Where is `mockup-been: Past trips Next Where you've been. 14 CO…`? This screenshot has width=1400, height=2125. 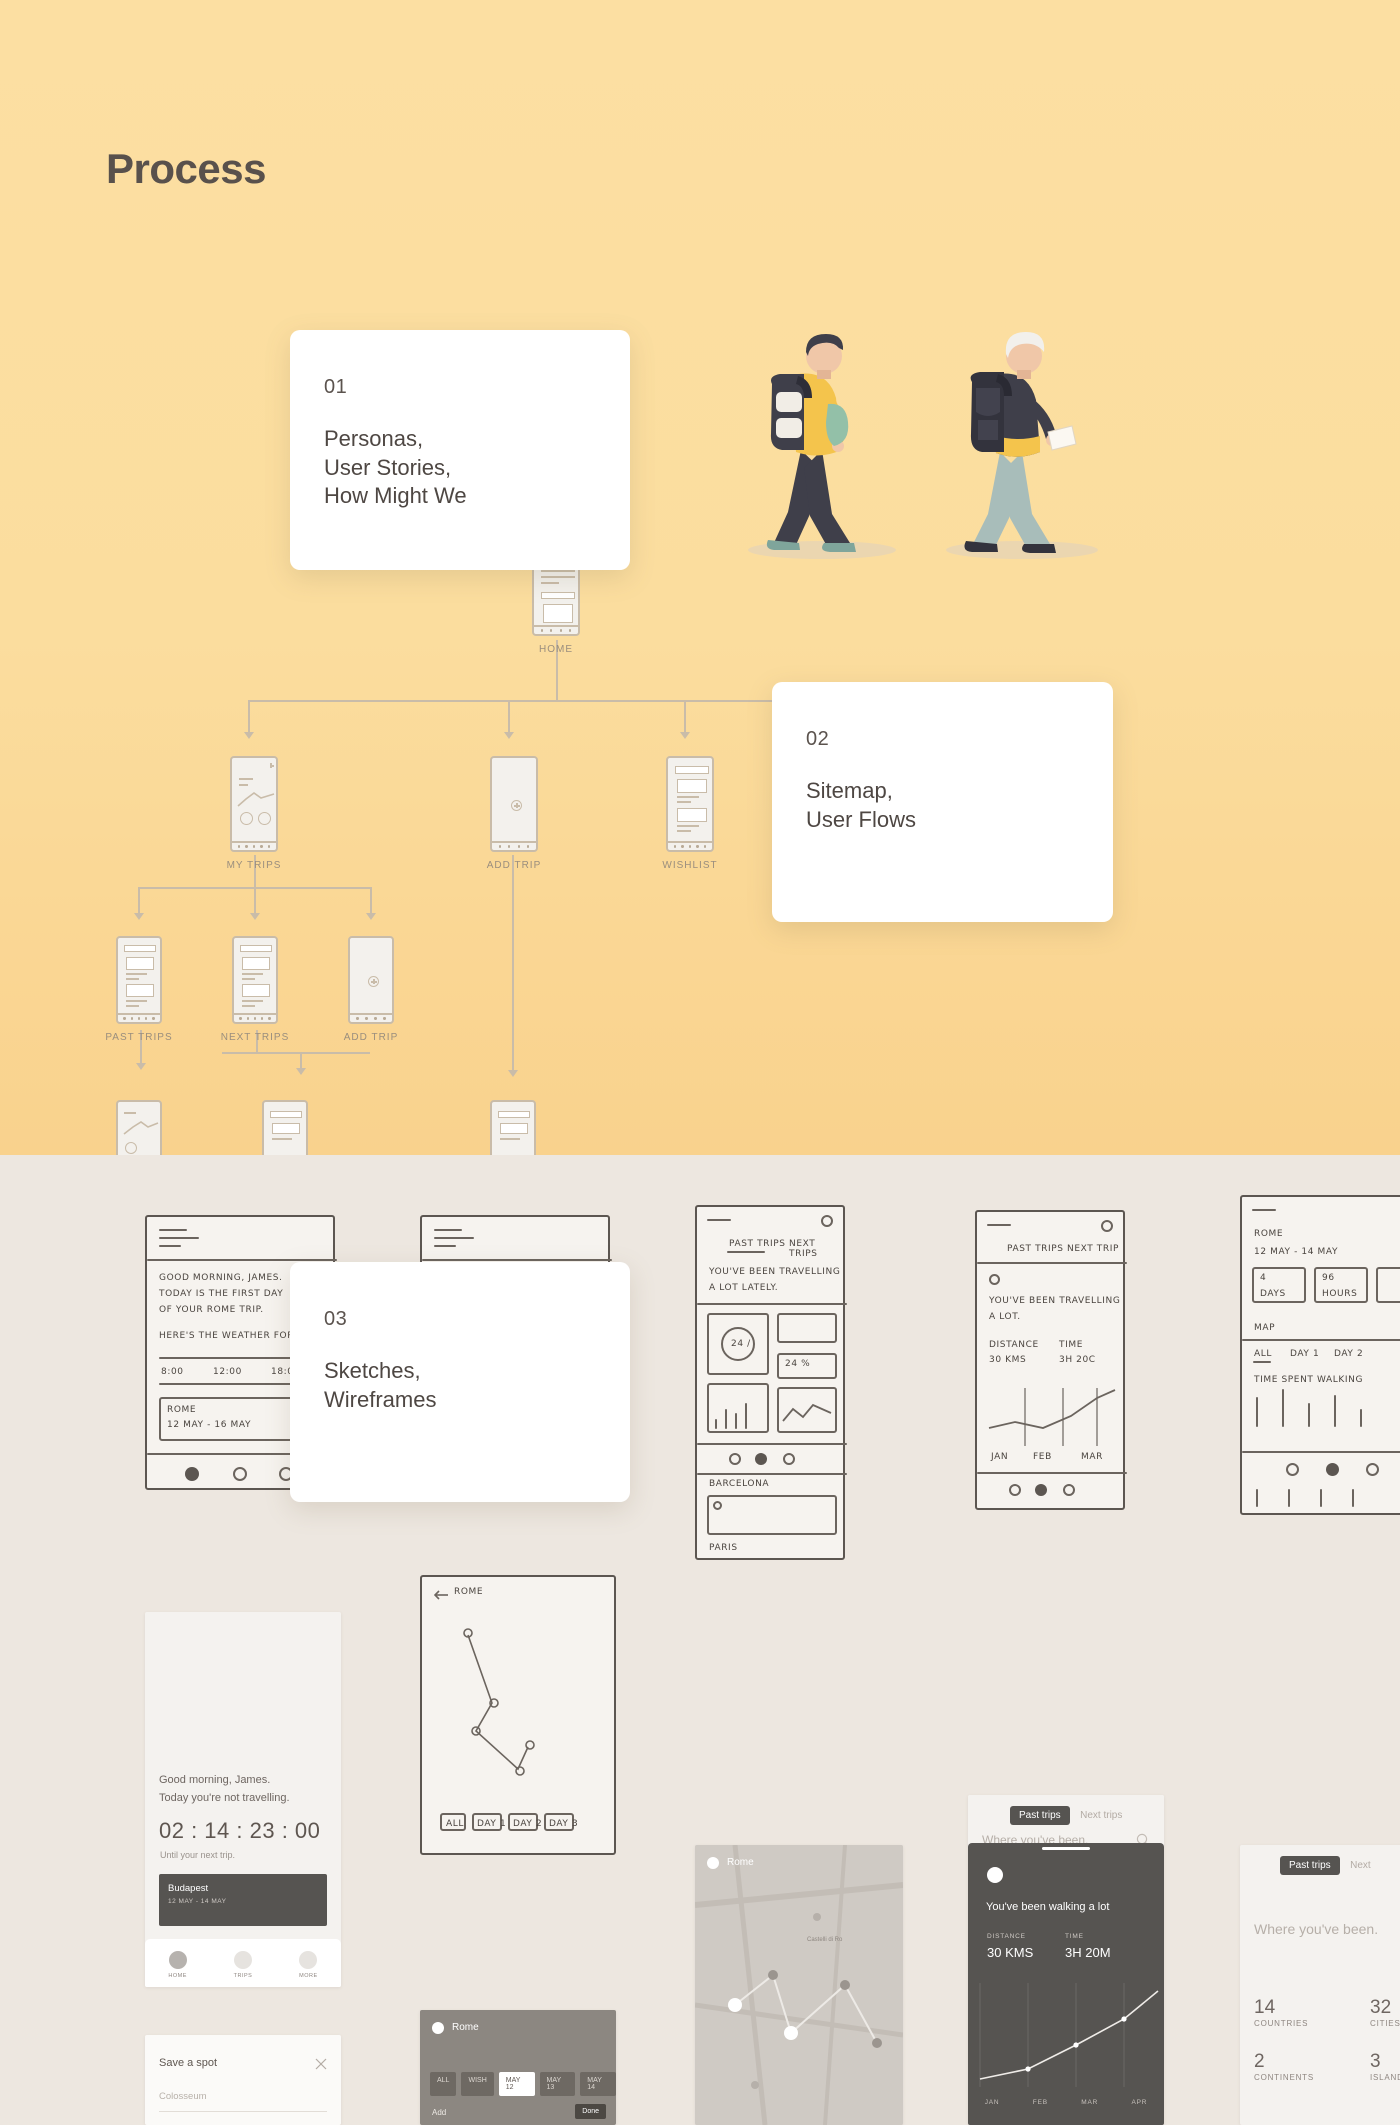 mockup-been: Past trips Next Where you've been. 14 CO… is located at coordinates (1320, 1985).